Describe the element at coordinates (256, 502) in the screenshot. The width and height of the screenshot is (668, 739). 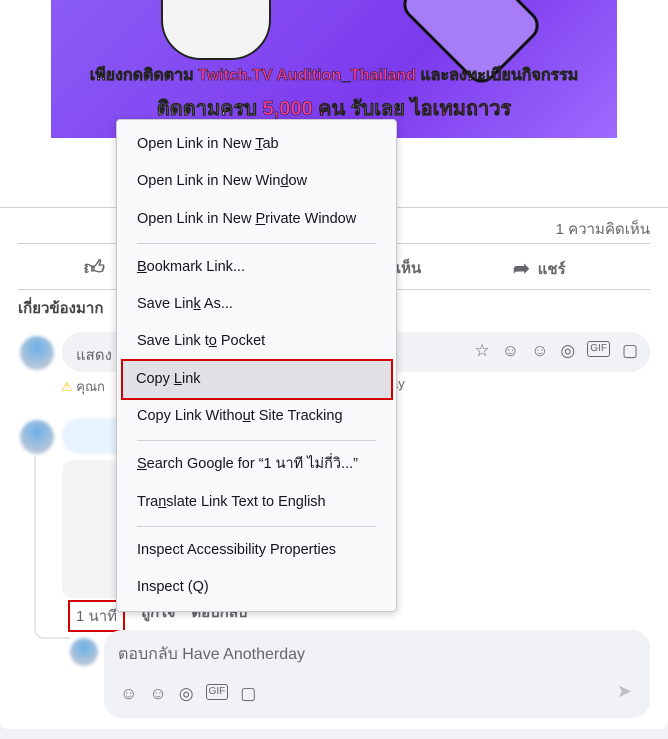
I see `menu-translate-link: Translate Link Text to English` at that location.